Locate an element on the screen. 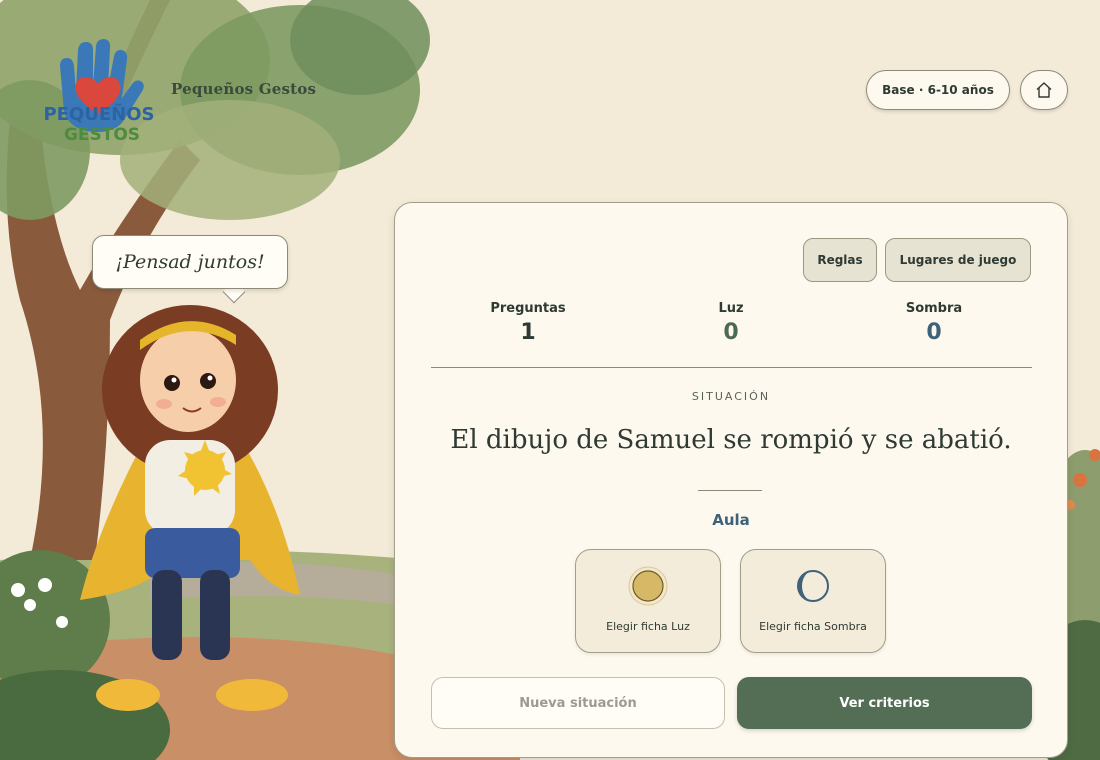  shadow-stat: Sombra 0 is located at coordinates (934, 323).